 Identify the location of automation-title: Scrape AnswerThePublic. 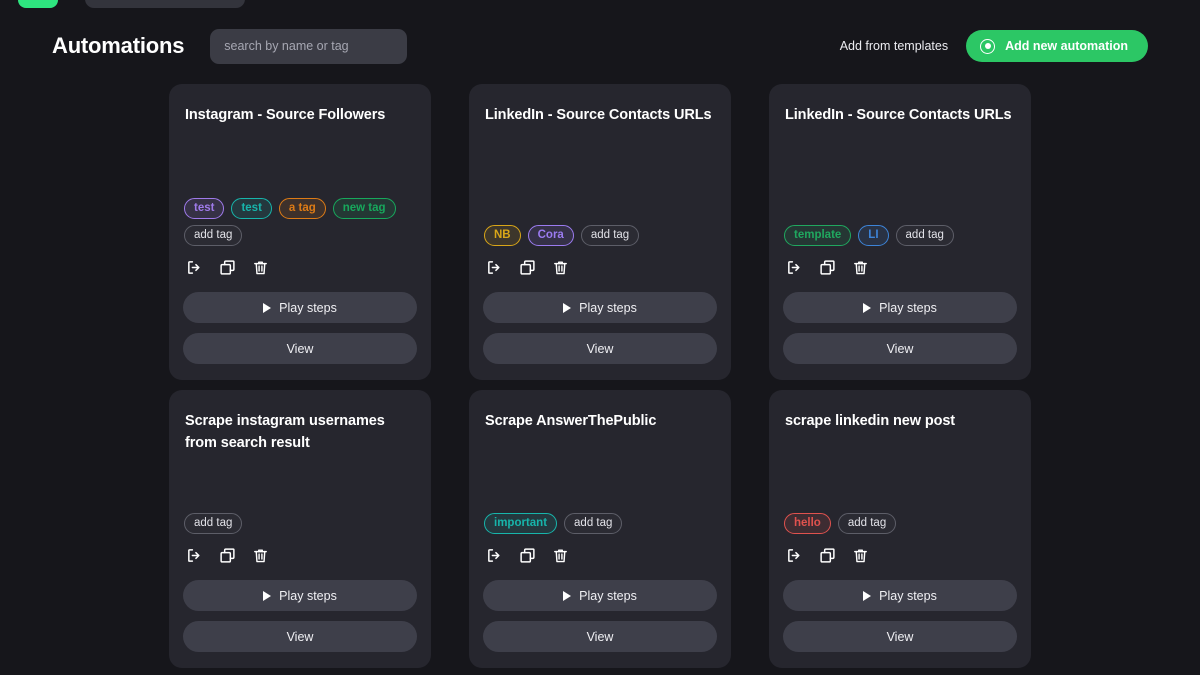
(571, 421).